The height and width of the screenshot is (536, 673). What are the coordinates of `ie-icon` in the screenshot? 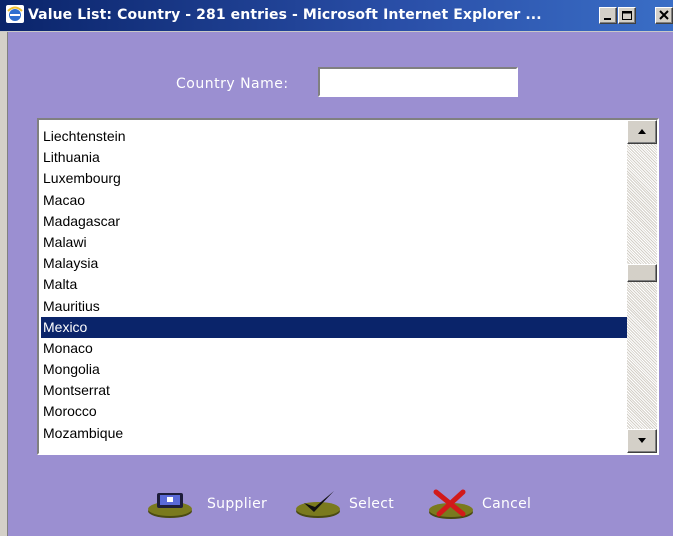 It's located at (15, 14).